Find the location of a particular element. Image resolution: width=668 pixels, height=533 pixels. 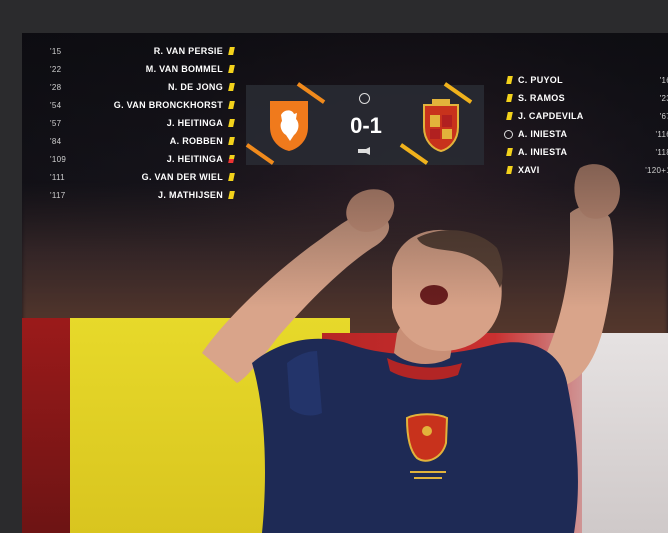

home-event: '22 M. VAN BOMMEL is located at coordinates (145, 69).